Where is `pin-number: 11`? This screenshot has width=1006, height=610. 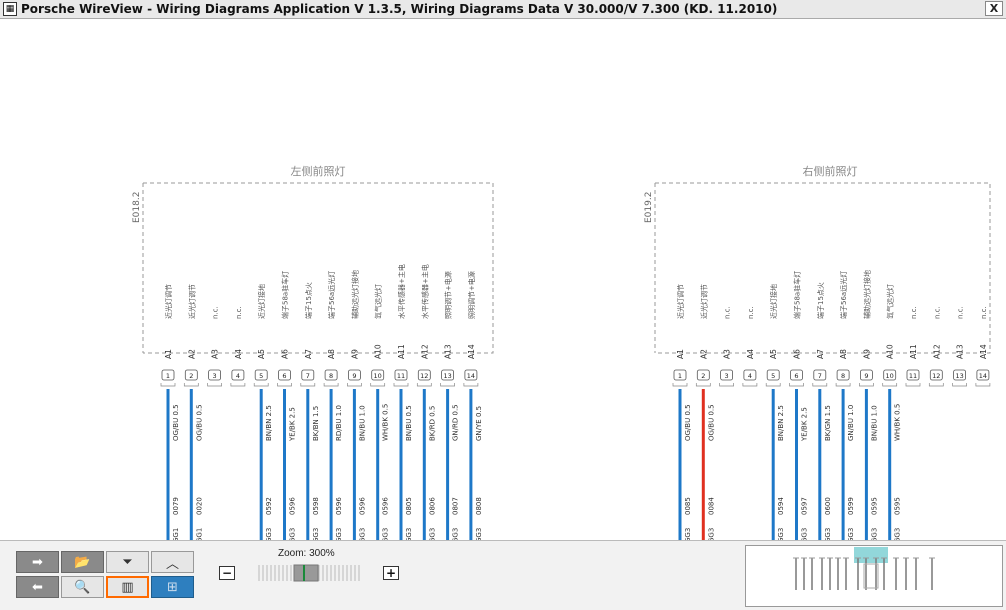
pin-number: 11 is located at coordinates (913, 376).